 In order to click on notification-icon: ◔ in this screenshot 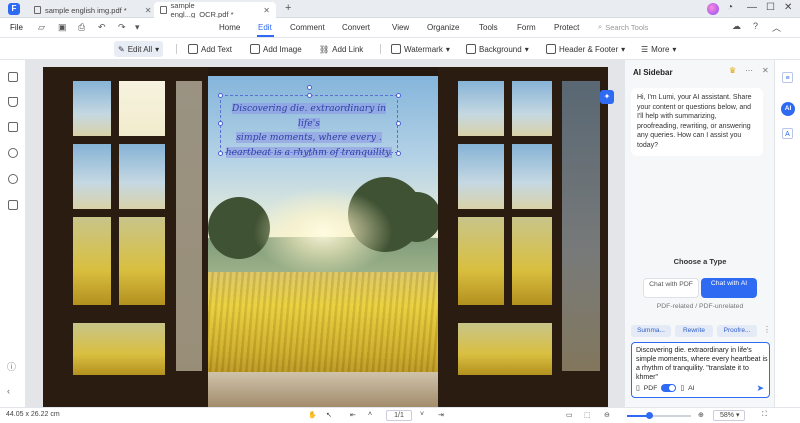, I will do `click(730, 7)`.